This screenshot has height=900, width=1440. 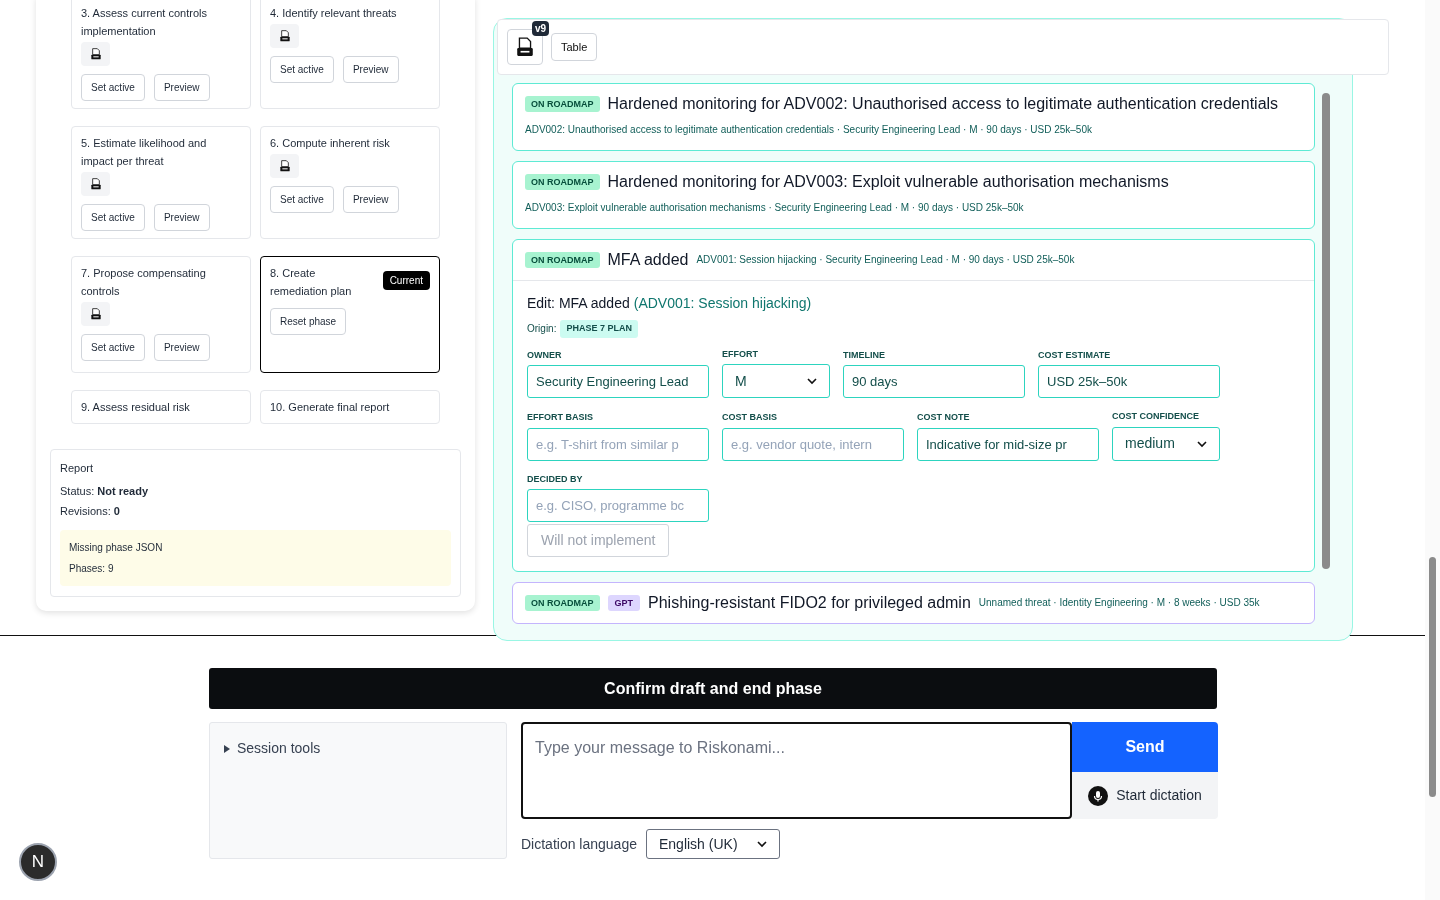 I want to click on field-label: EFFORT BASIS, so click(x=560, y=417).